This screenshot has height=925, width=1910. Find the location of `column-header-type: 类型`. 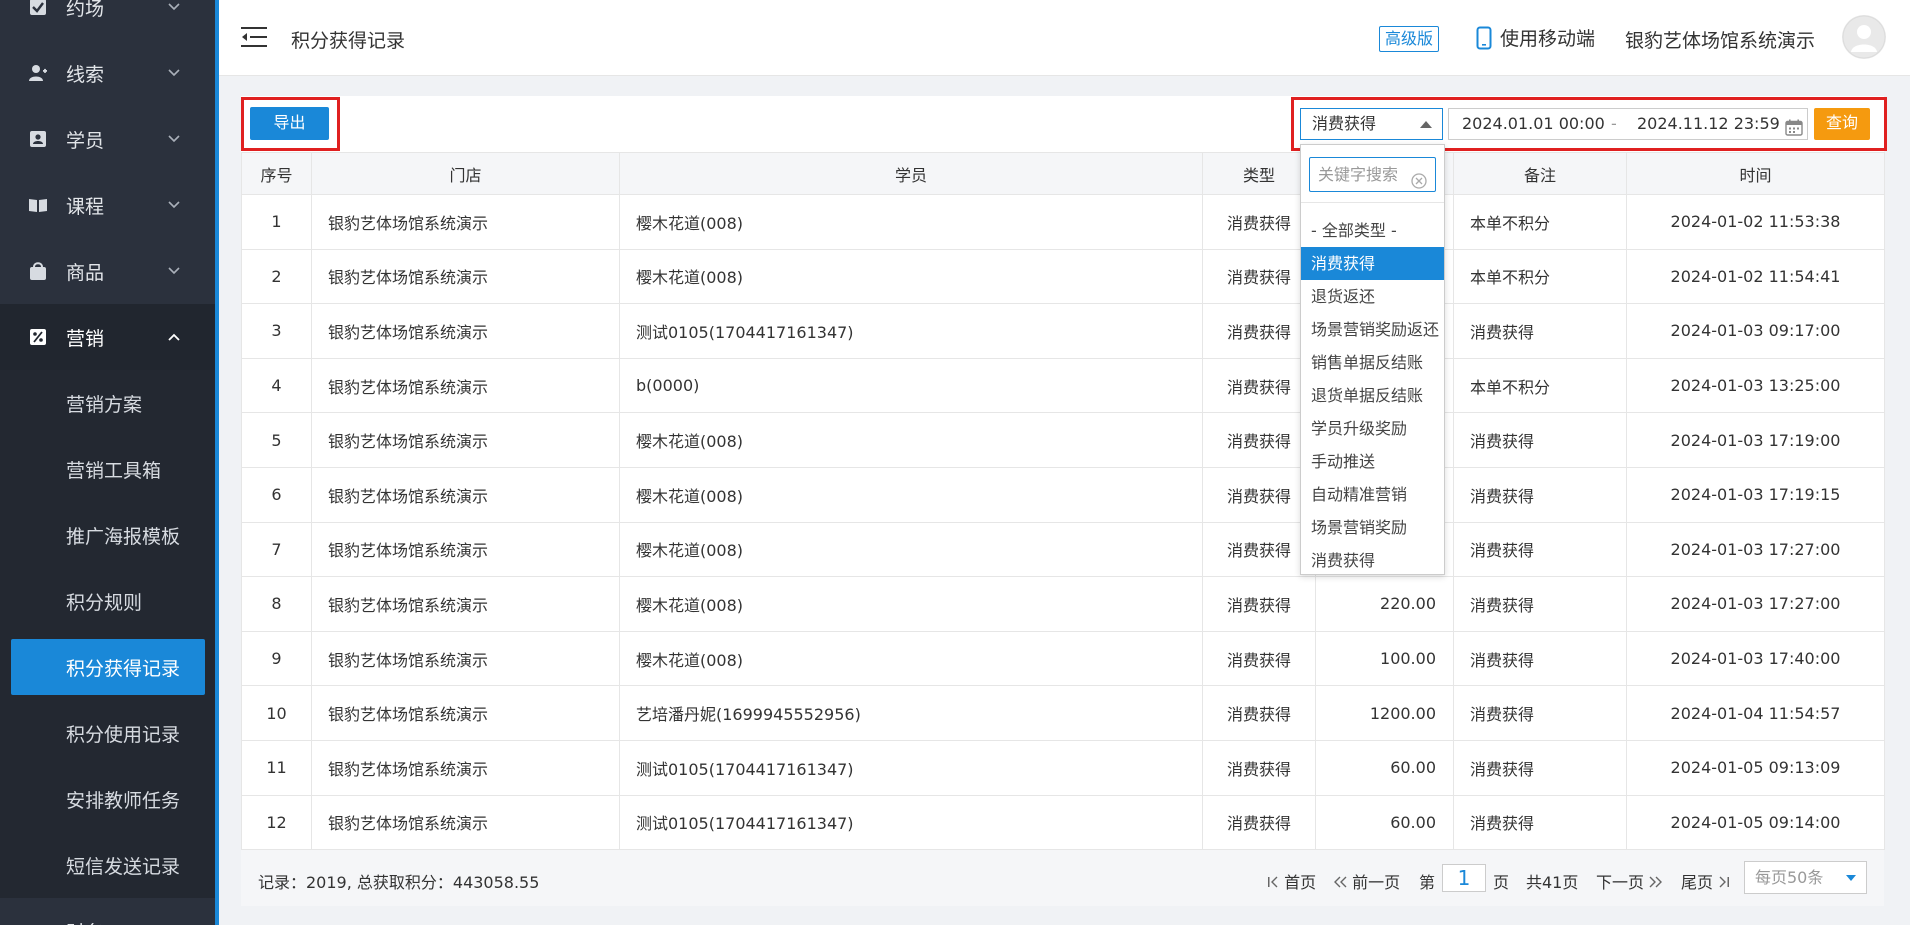

column-header-type: 类型 is located at coordinates (1259, 173).